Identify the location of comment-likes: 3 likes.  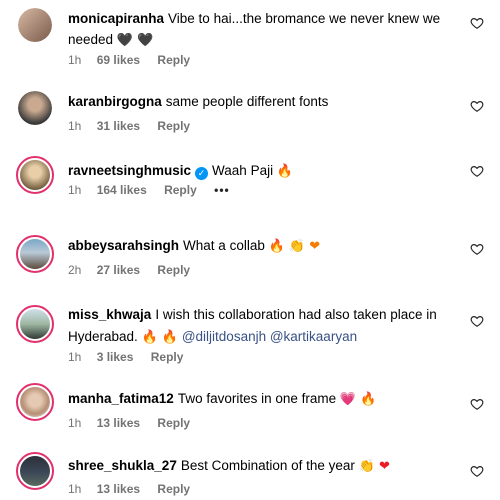
(115, 357).